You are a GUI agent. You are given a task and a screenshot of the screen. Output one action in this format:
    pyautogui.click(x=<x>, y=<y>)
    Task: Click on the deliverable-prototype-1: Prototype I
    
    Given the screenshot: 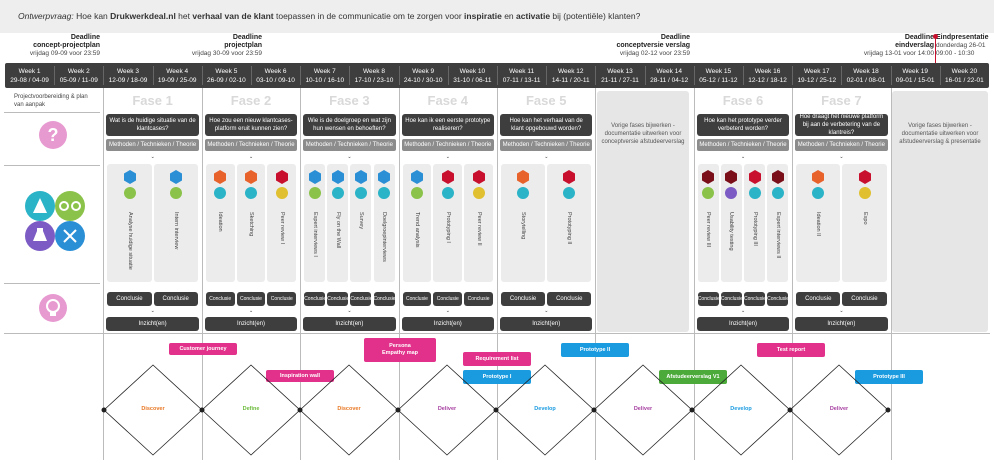 What is the action you would take?
    pyautogui.click(x=497, y=377)
    